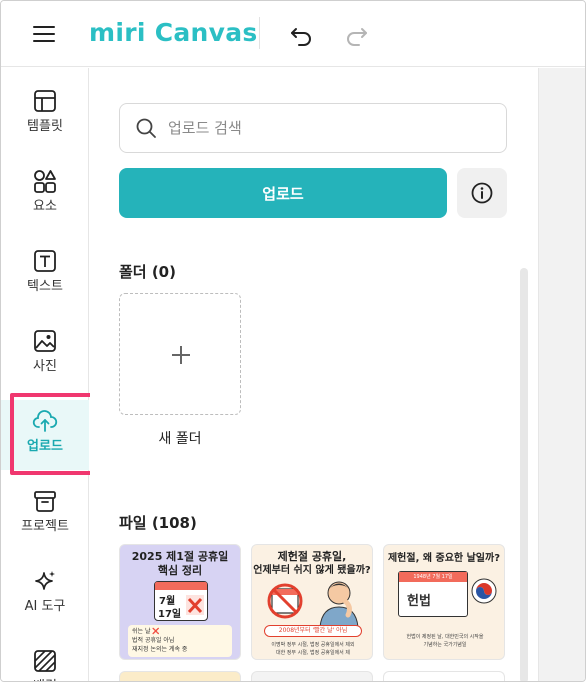 The height and width of the screenshot is (682, 586). I want to click on sidebar-item-ai-tools: AI 도구, so click(45, 595).